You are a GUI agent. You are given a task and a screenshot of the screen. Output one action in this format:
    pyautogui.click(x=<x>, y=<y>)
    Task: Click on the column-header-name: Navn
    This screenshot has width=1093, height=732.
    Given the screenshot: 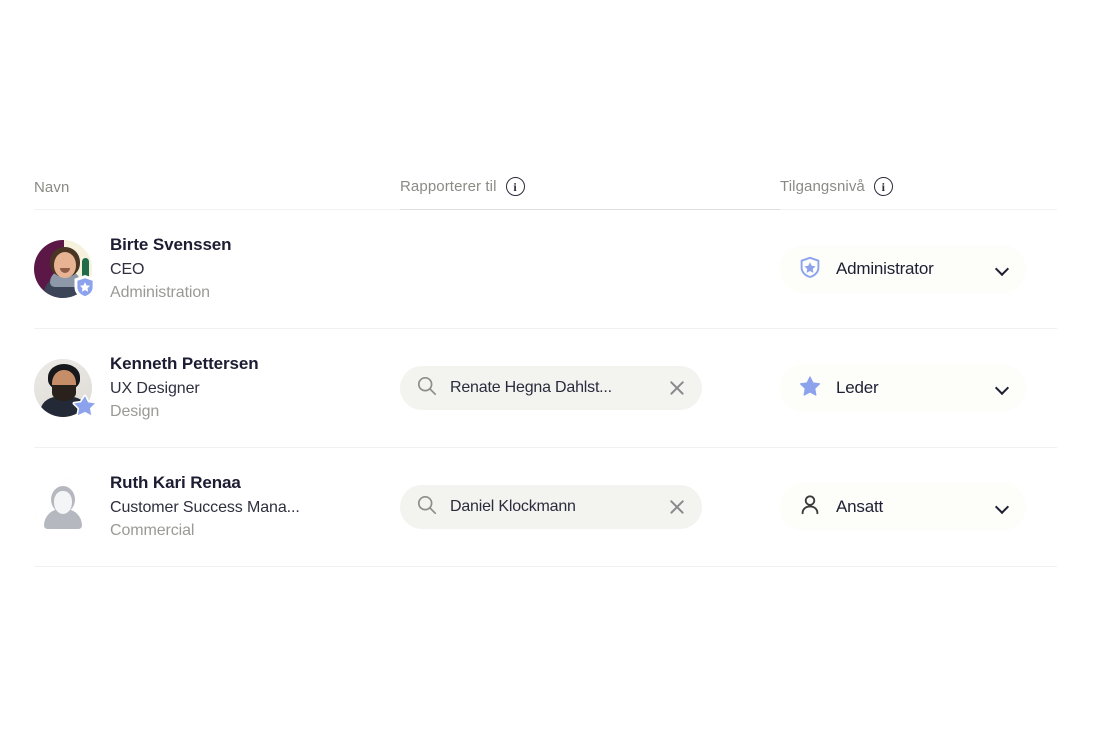 What is the action you would take?
    pyautogui.click(x=217, y=194)
    